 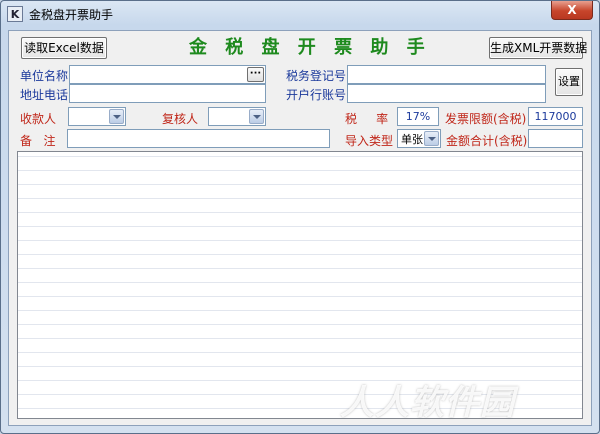 What do you see at coordinates (555, 116) in the screenshot?
I see `invoice-limit-input: 117000` at bounding box center [555, 116].